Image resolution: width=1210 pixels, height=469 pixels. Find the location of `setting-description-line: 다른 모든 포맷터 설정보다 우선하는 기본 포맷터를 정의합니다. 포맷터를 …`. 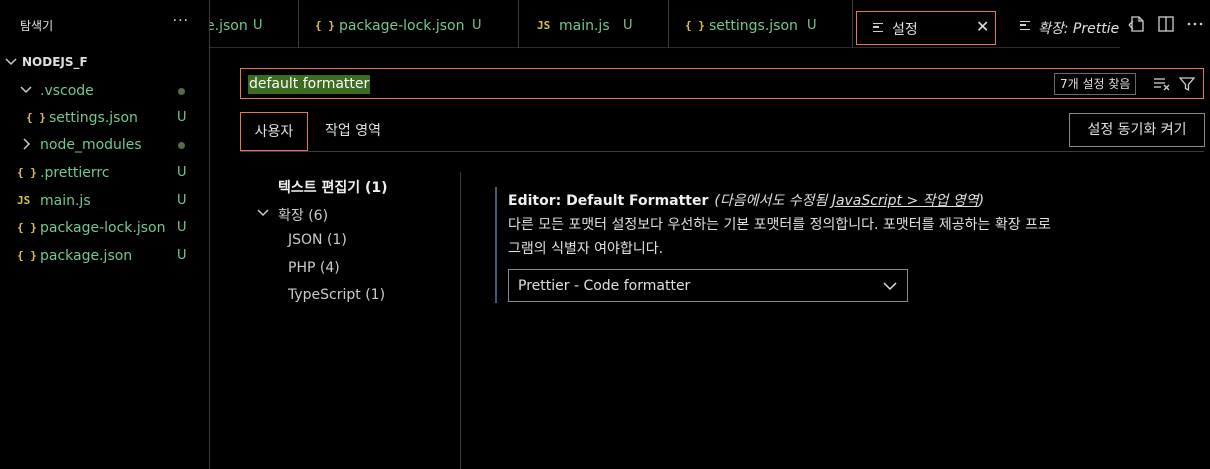

setting-description-line: 다른 모든 포맷터 설정보다 우선하는 기본 포맷터를 정의합니다. 포맷터를 … is located at coordinates (779, 225).